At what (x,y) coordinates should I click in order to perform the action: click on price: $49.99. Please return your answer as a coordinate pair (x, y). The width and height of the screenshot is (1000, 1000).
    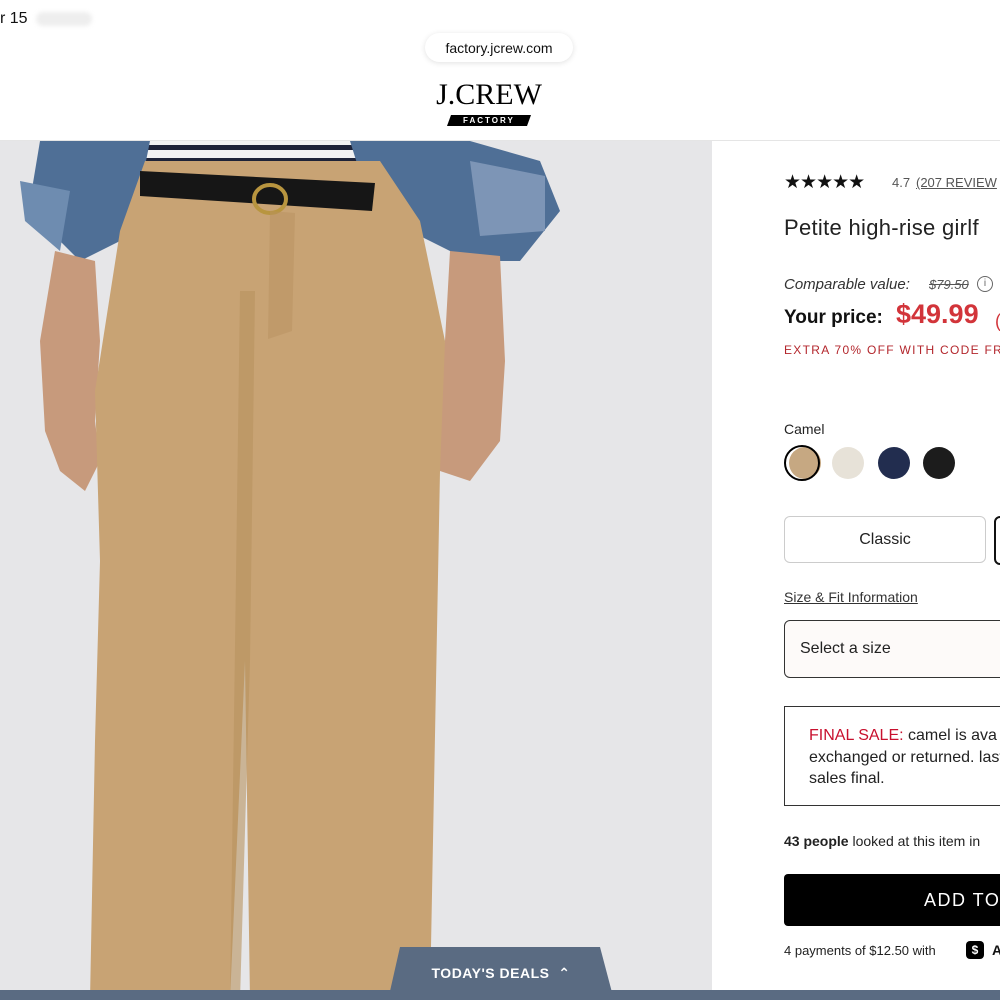
    Looking at the image, I should click on (937, 314).